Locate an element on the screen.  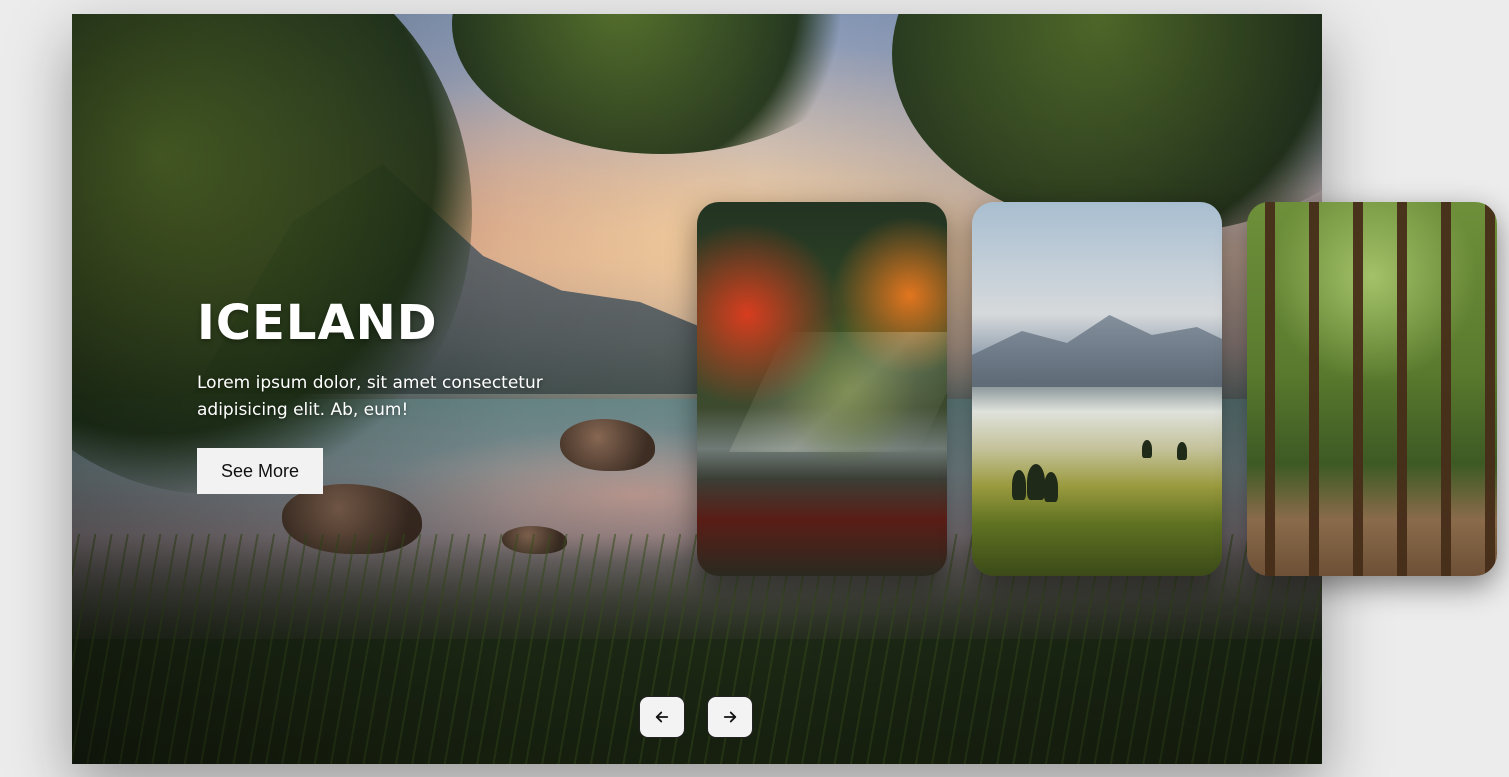
slide-title: ICELAND is located at coordinates (317, 323).